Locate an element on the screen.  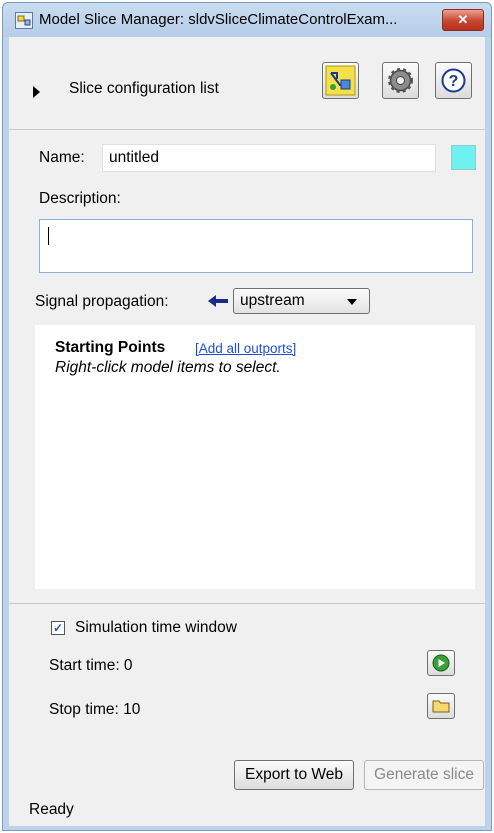
stop-time-label: Stop time: 10 is located at coordinates (95, 709).